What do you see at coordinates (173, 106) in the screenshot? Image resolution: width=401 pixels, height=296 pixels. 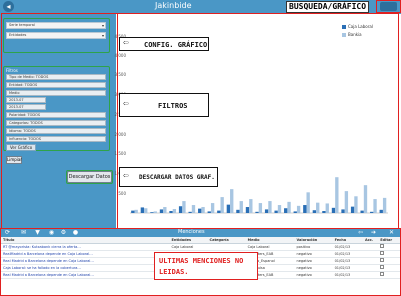 I see `callout-filters-label: FILTROS` at bounding box center [173, 106].